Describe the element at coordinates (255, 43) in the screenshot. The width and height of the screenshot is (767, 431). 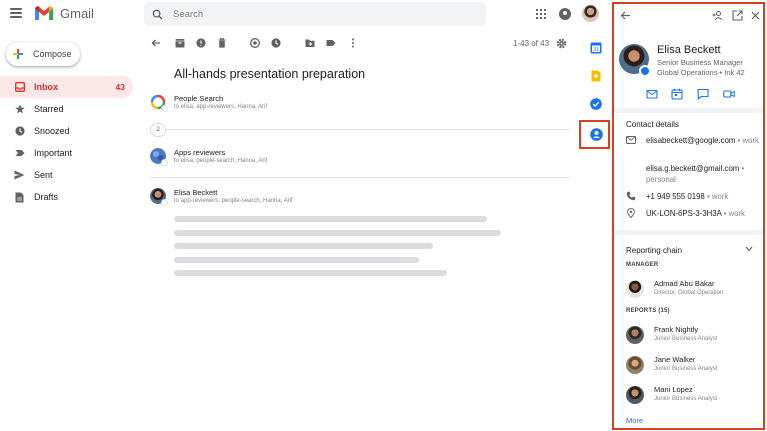
I see `mark-unread-icon` at that location.